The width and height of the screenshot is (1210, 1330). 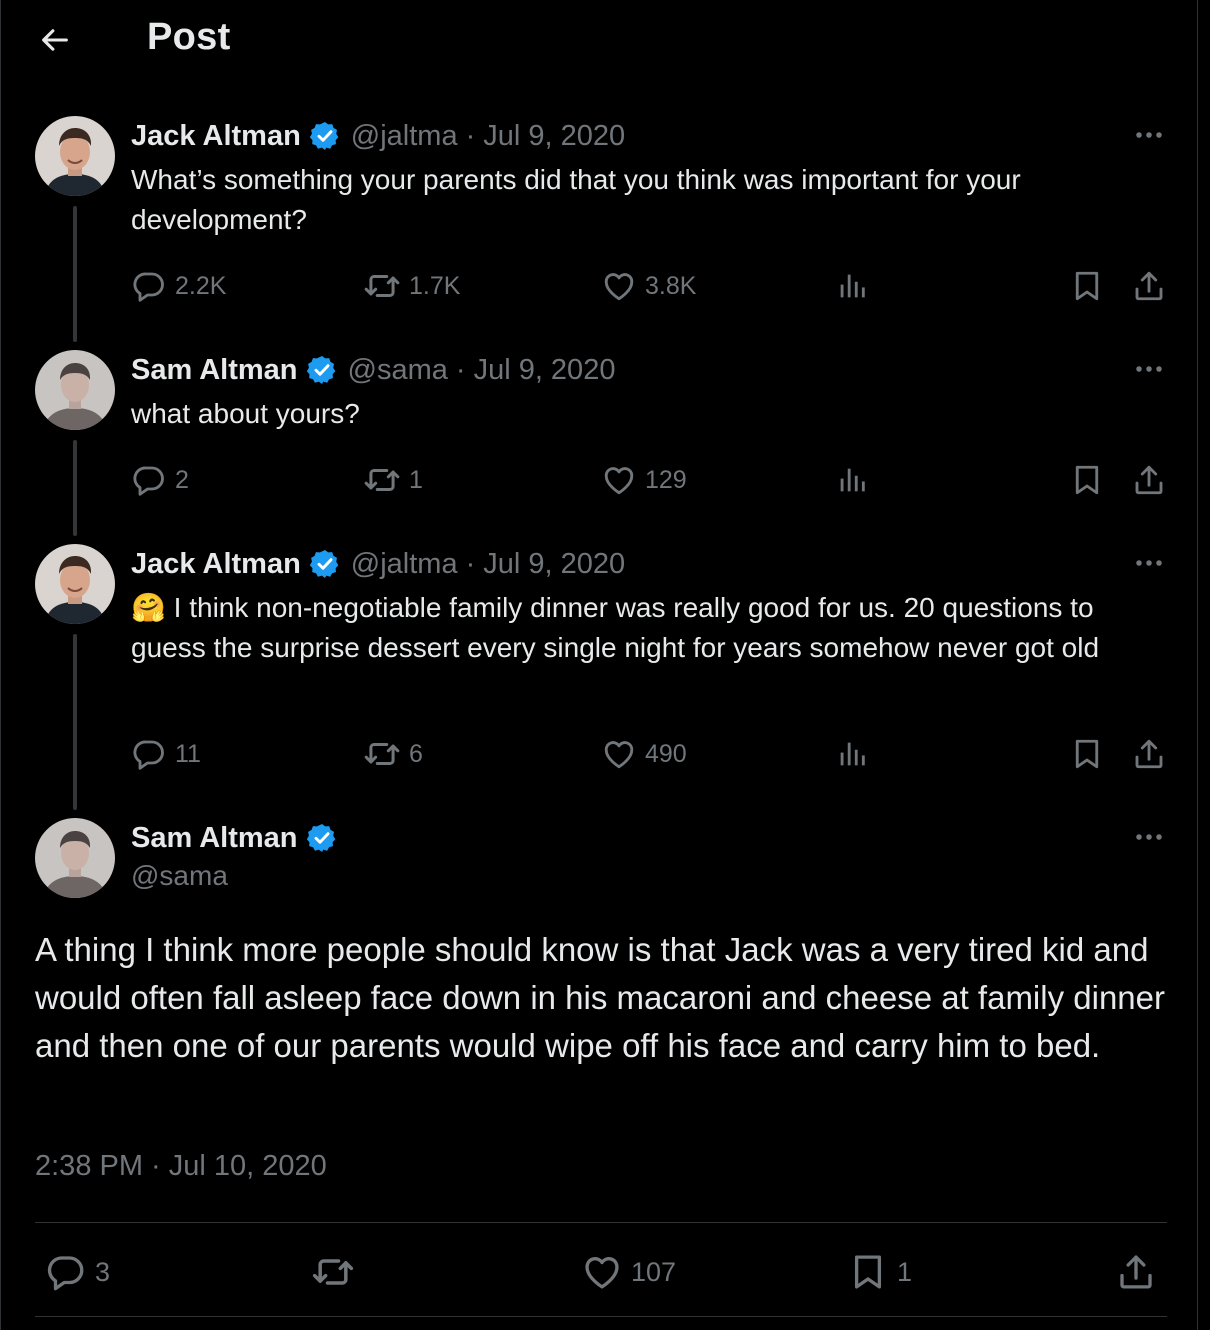 I want to click on retweet-button: 1.7K, so click(x=411, y=286).